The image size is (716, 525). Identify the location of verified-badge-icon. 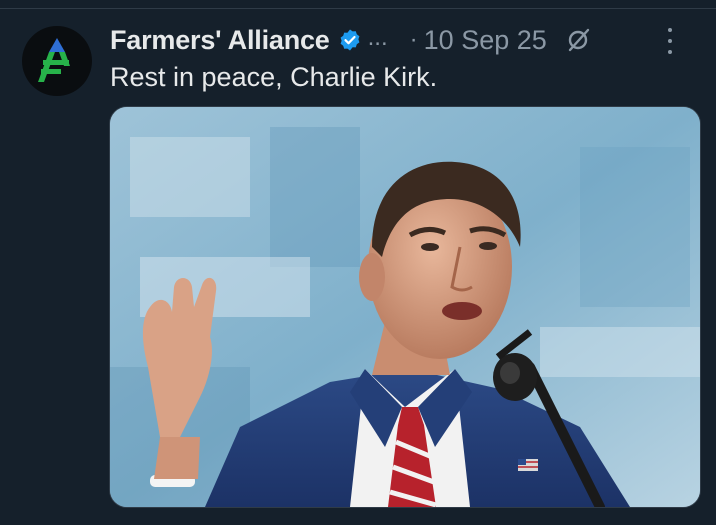
(350, 40).